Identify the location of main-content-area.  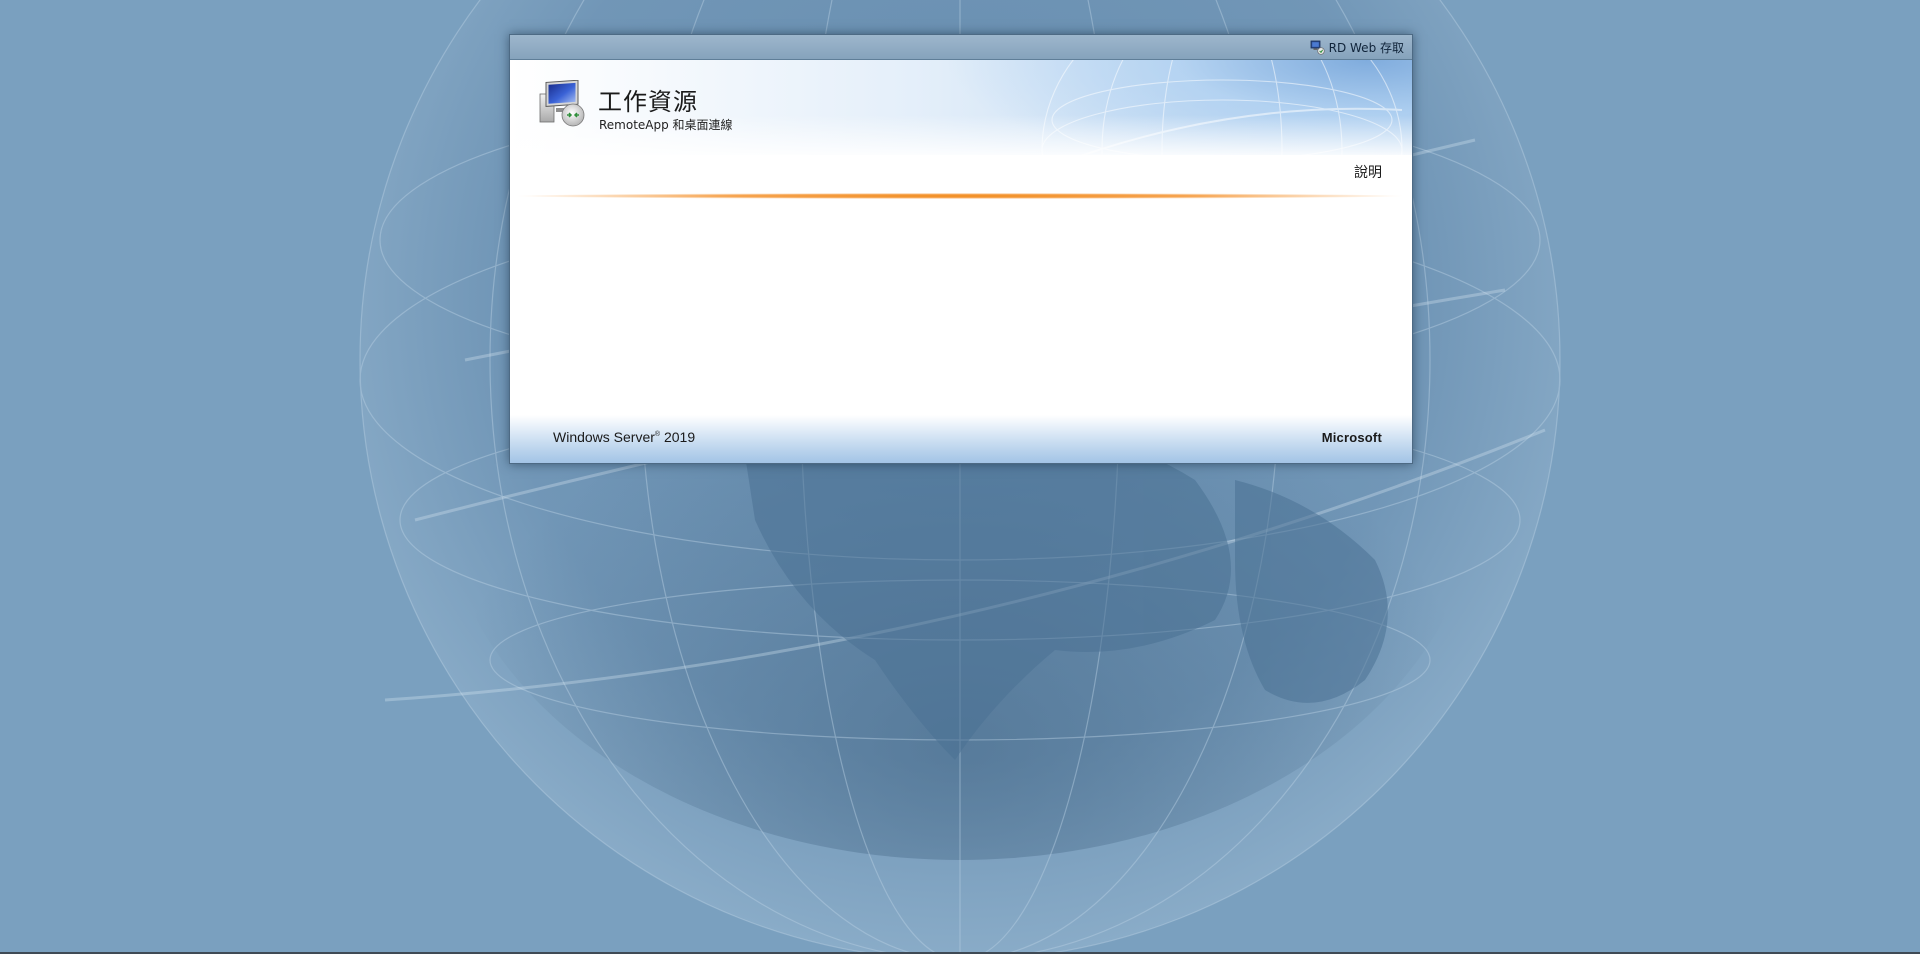
(961, 320).